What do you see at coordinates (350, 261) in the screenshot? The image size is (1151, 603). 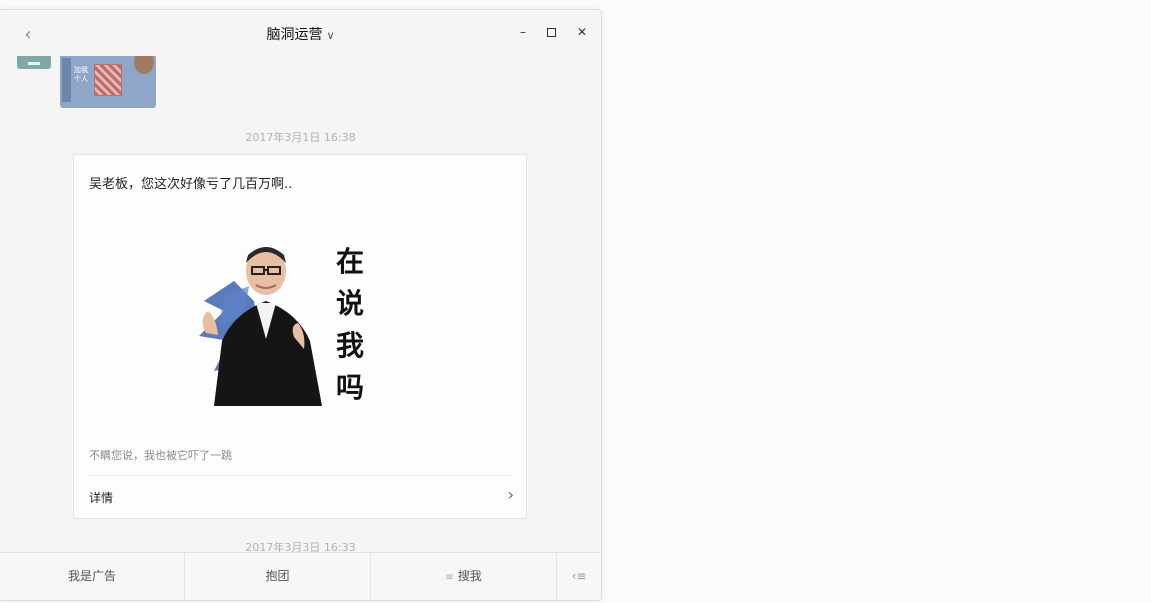 I see `caption-char: 在` at bounding box center [350, 261].